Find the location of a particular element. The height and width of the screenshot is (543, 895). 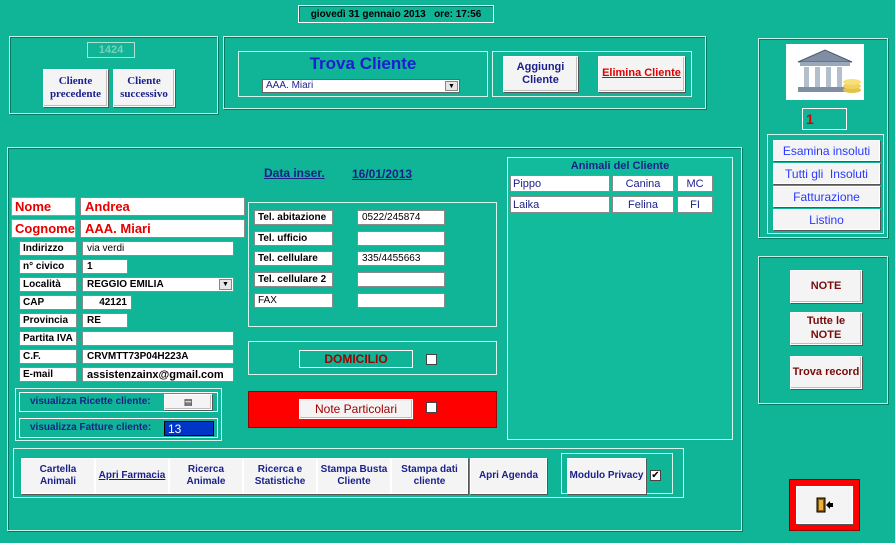

email-field: assistenzainx@gmail.com is located at coordinates (158, 374).